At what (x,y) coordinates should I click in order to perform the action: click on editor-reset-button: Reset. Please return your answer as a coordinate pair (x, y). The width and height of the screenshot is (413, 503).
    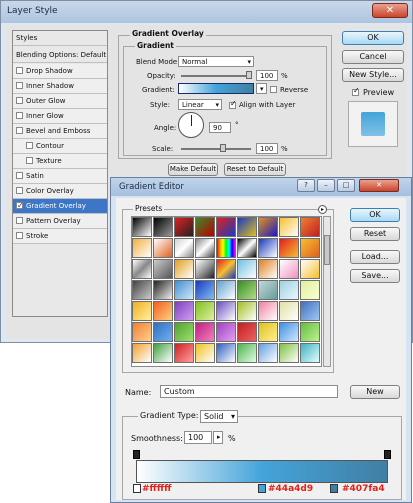
    Looking at the image, I should click on (375, 234).